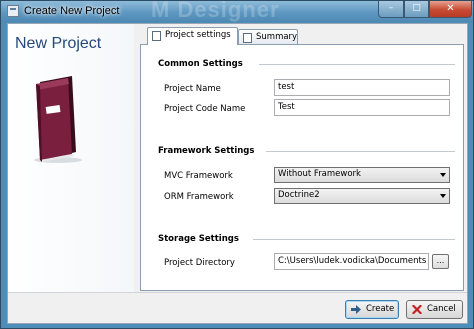 The width and height of the screenshot is (474, 329). I want to click on cancel-button-label: Cancel, so click(441, 309).